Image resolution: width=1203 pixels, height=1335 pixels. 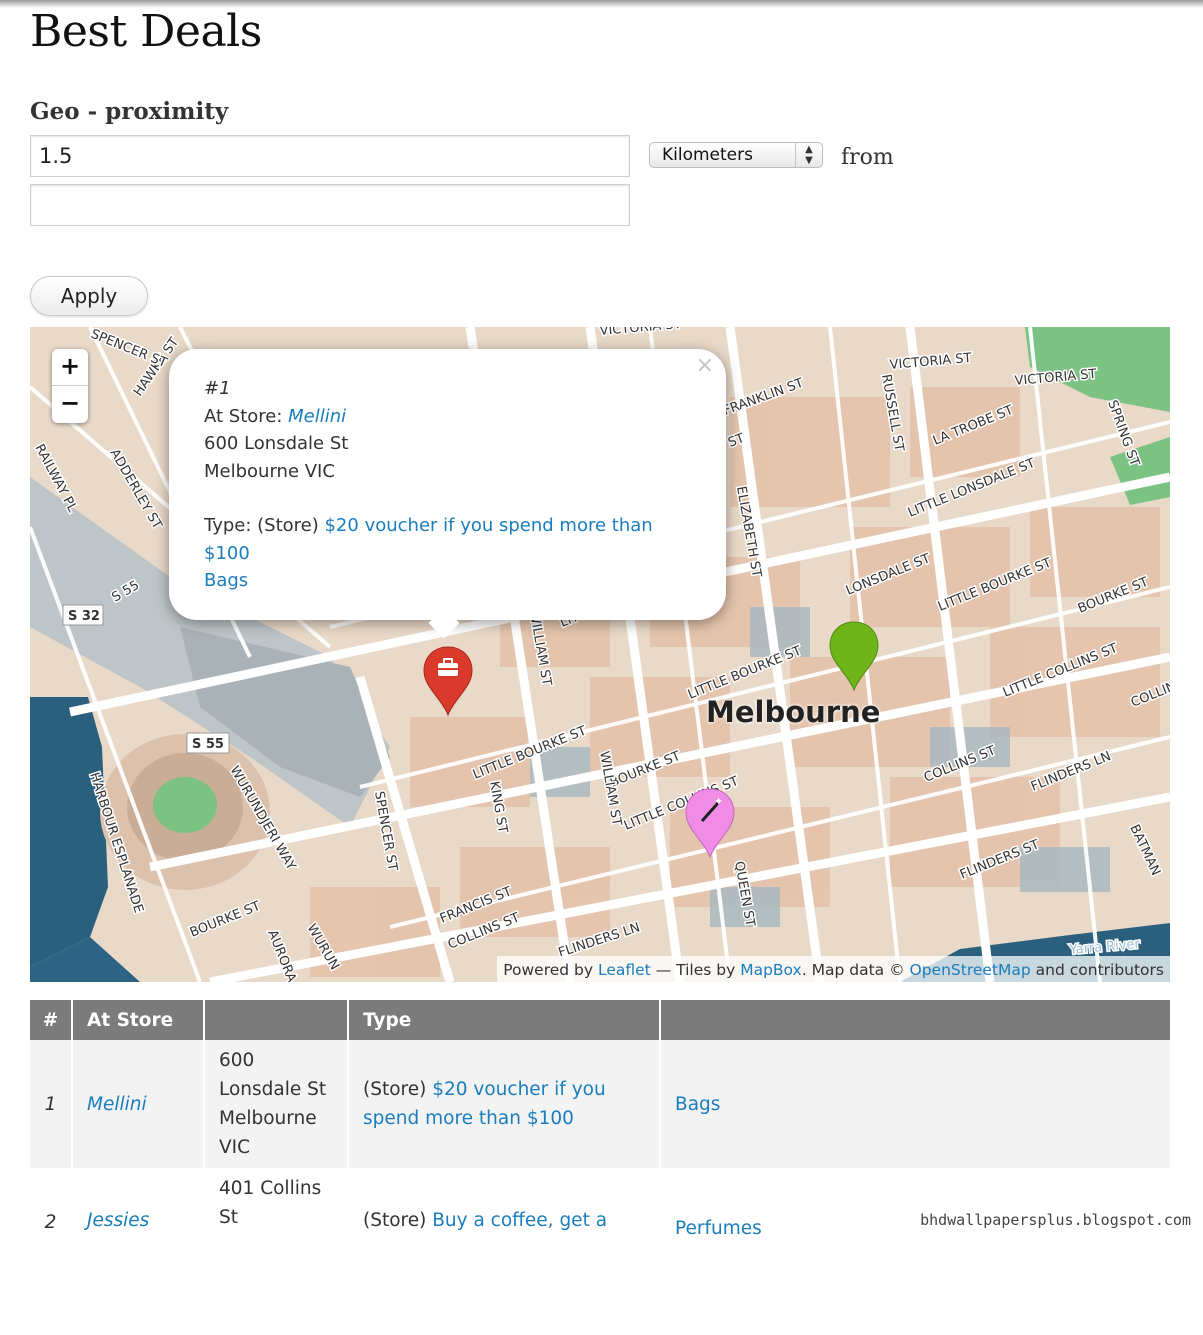 What do you see at coordinates (428, 498) in the screenshot?
I see `popup-spacer` at bounding box center [428, 498].